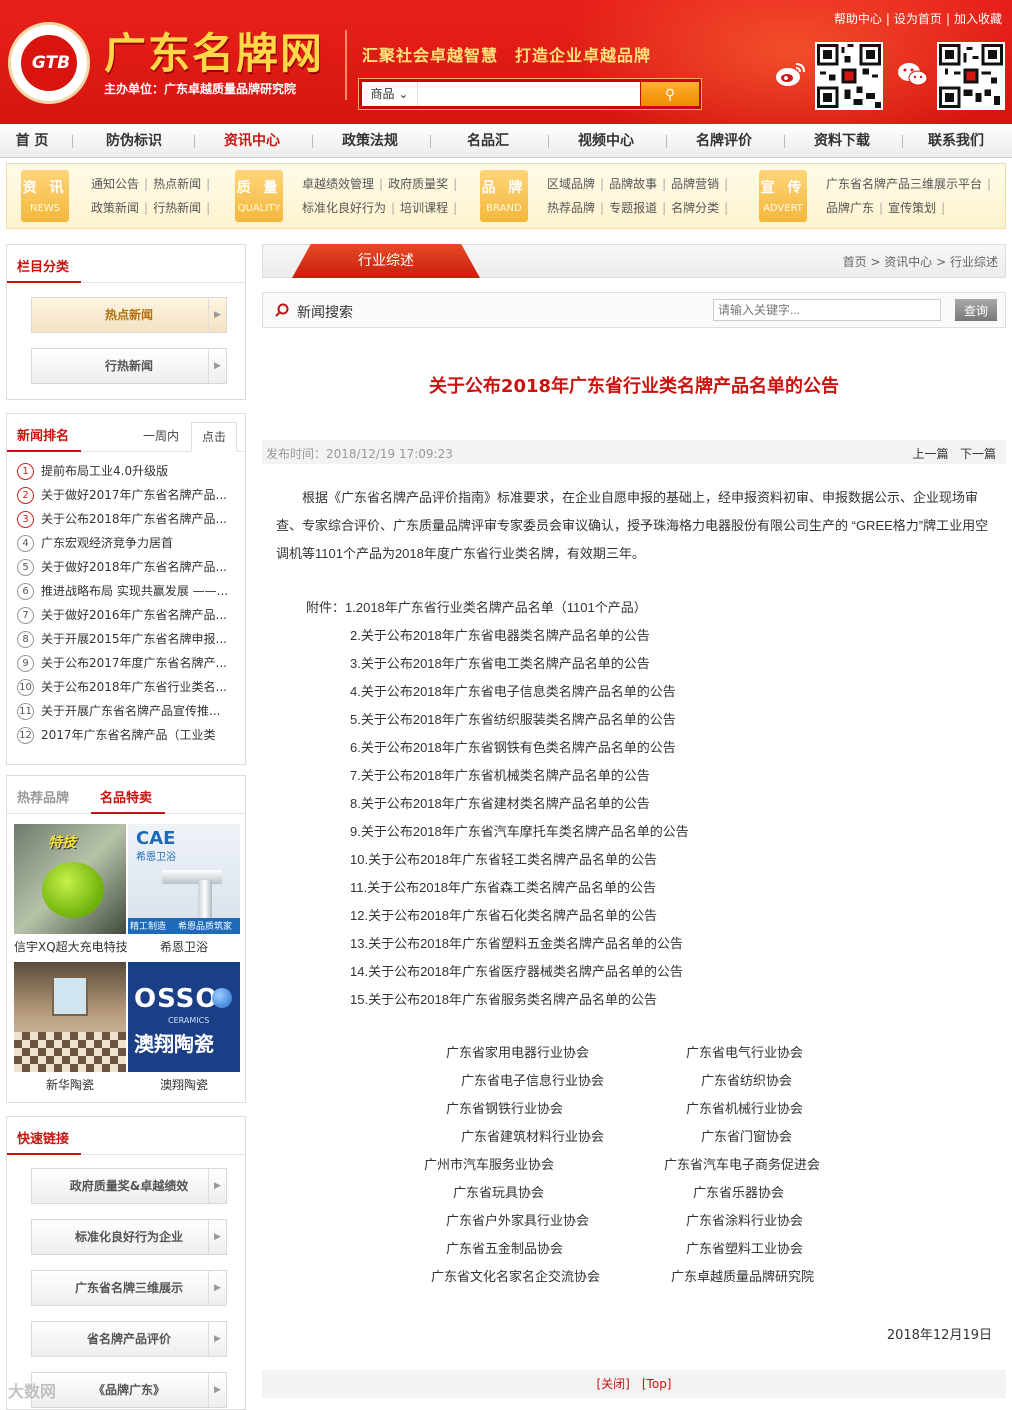 This screenshot has width=1012, height=1410. Describe the element at coordinates (497, 944) in the screenshot. I see `attachment-link: 13.关于公布2018年广东省塑料五金类名牌产品名单的公告` at that location.